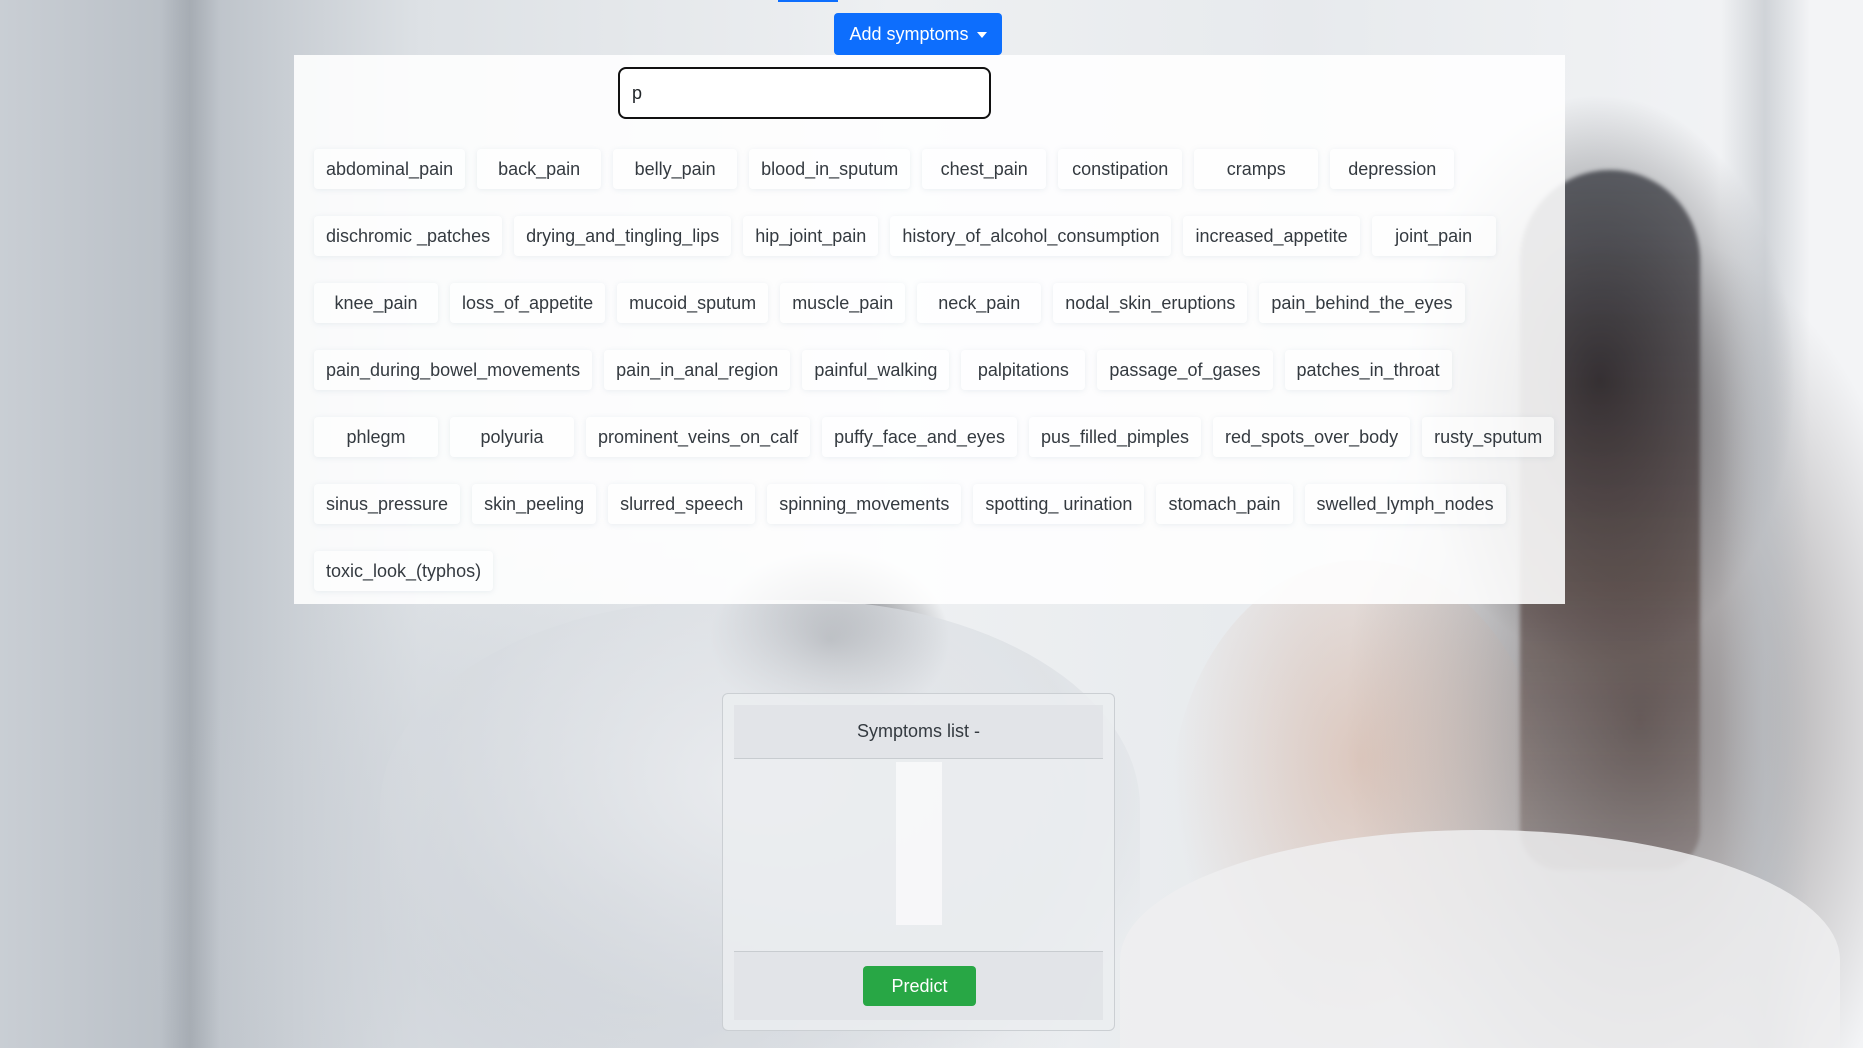 The height and width of the screenshot is (1048, 1863). What do you see at coordinates (1312, 437) in the screenshot?
I see `symptom-option: red_spots_over_body` at bounding box center [1312, 437].